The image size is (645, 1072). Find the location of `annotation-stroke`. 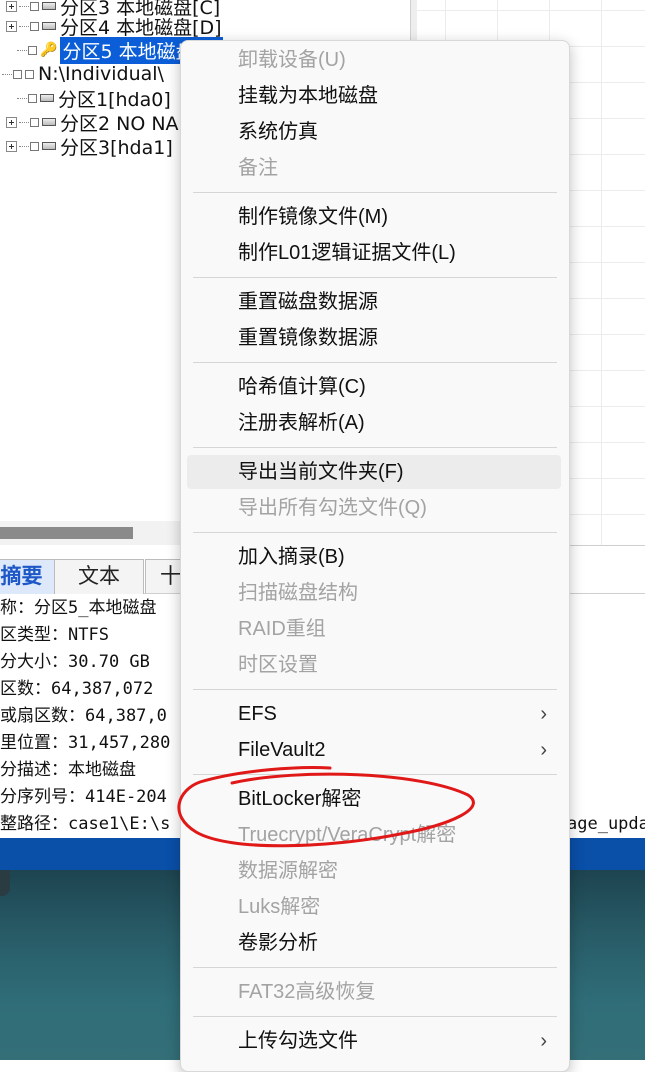

annotation-stroke is located at coordinates (326, 807).